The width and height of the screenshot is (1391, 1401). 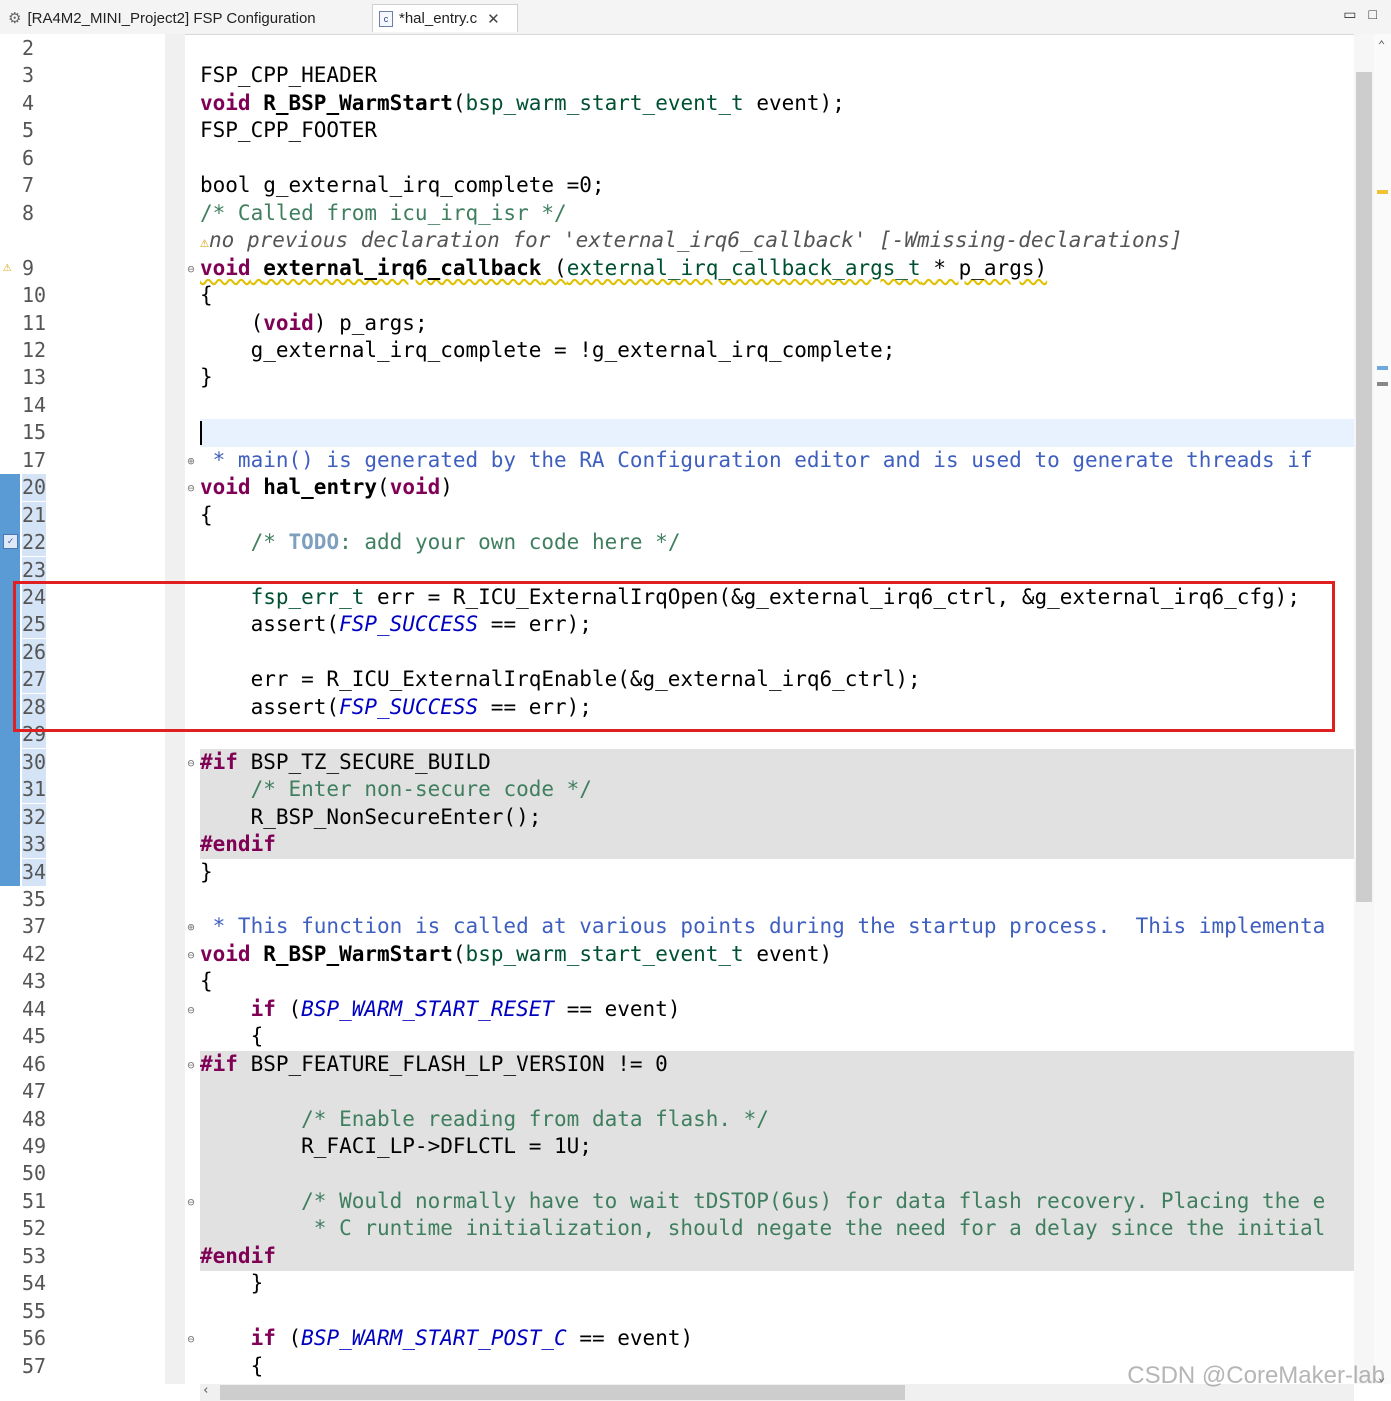 What do you see at coordinates (396, 1146) in the screenshot?
I see `code-line: R_FACI_LP->DFLCTL = 1U;` at bounding box center [396, 1146].